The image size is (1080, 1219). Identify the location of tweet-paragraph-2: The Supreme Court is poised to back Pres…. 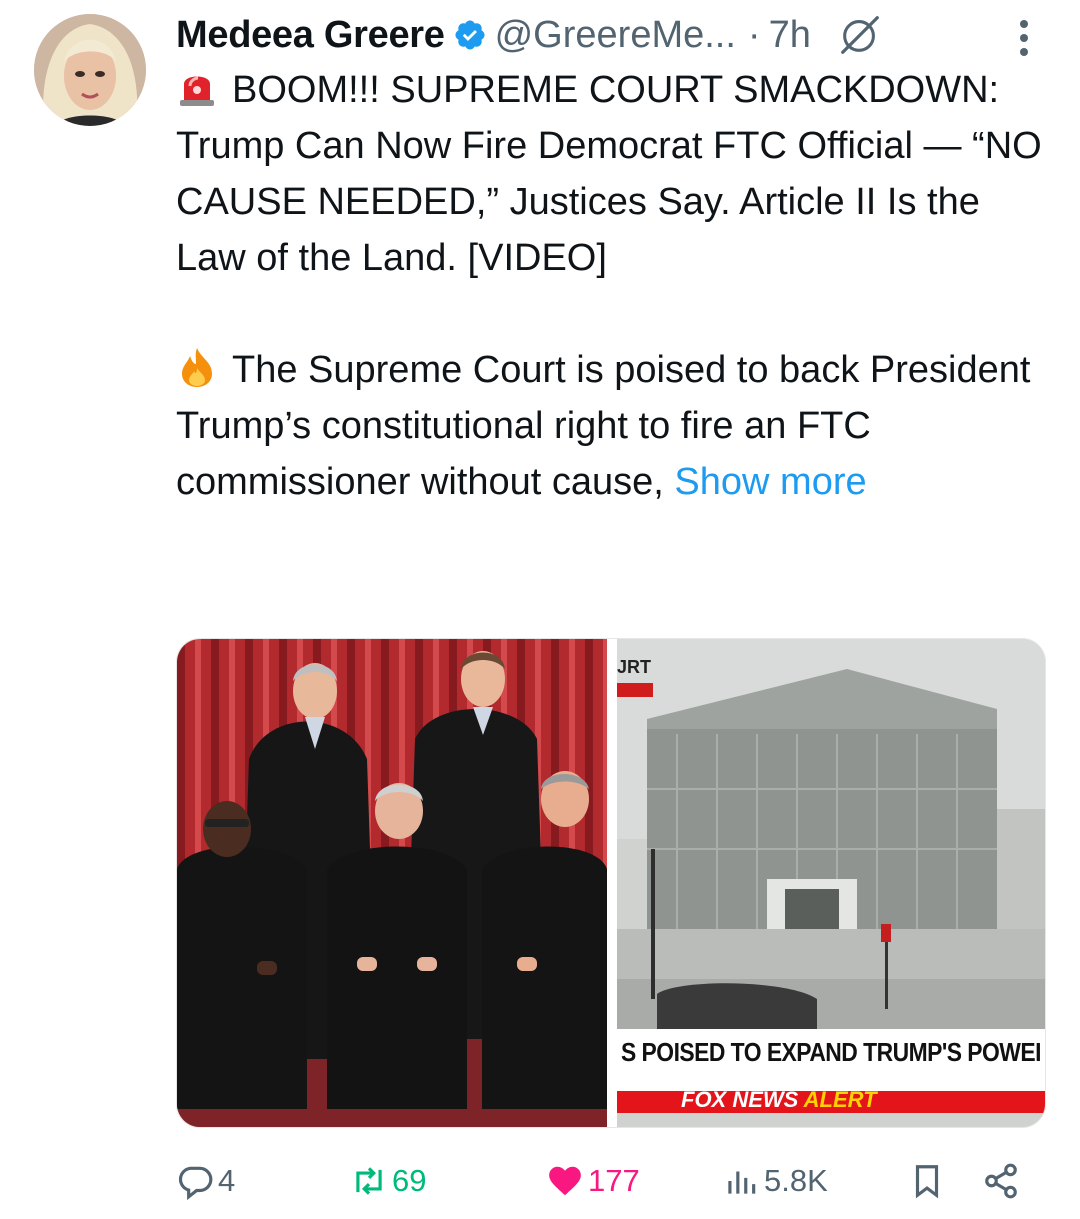
(616, 426).